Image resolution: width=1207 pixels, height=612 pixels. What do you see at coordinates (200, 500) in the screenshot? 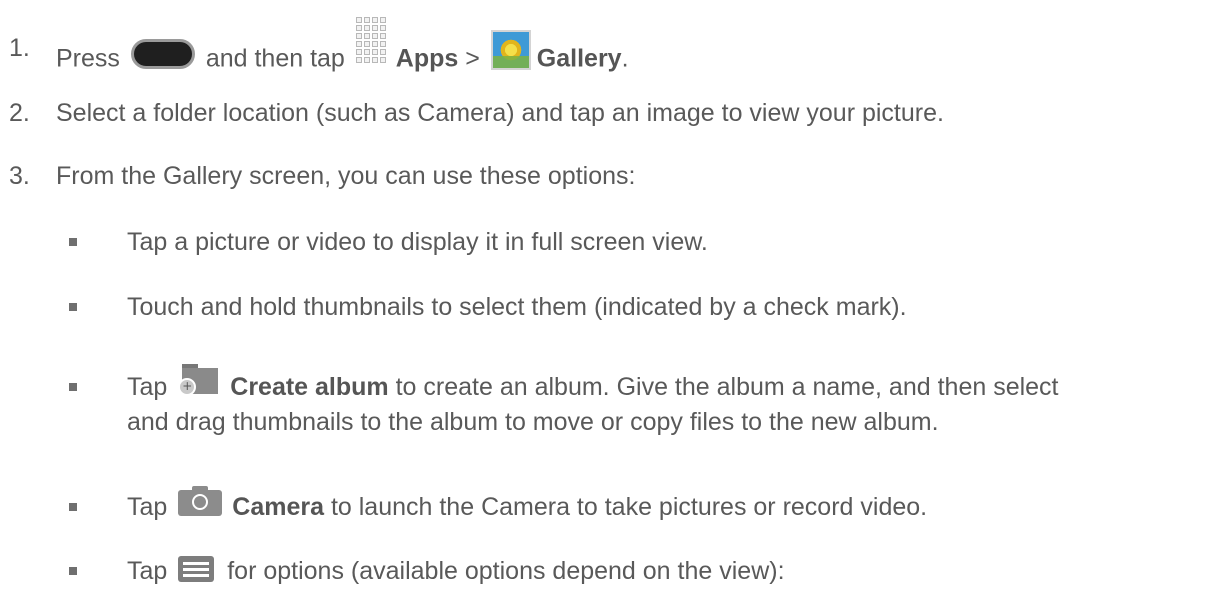
I see `camera-icon` at bounding box center [200, 500].